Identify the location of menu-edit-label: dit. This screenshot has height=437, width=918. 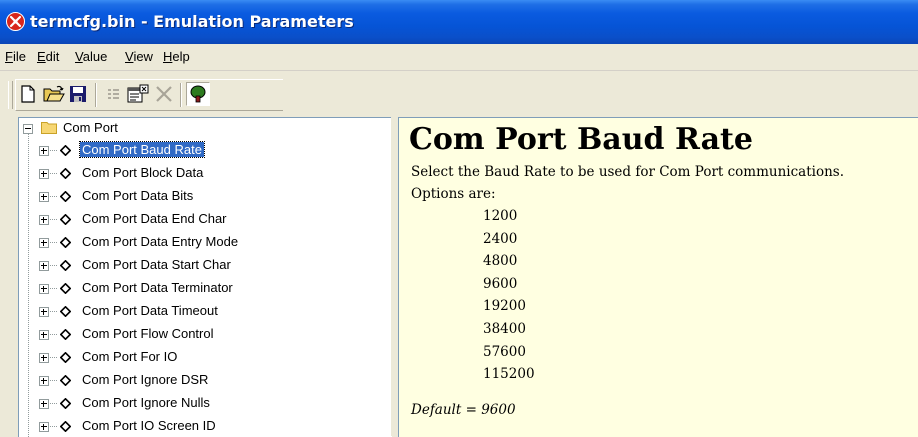
(52, 56).